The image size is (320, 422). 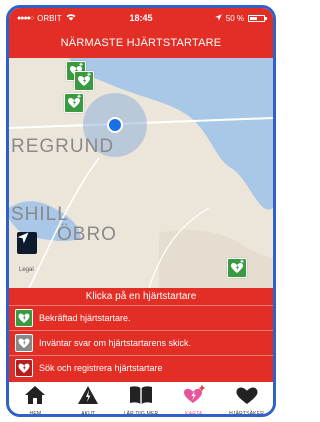 I want to click on legend-item-pending: Inväntar svar om hjärtstartarens skick., so click(x=141, y=342).